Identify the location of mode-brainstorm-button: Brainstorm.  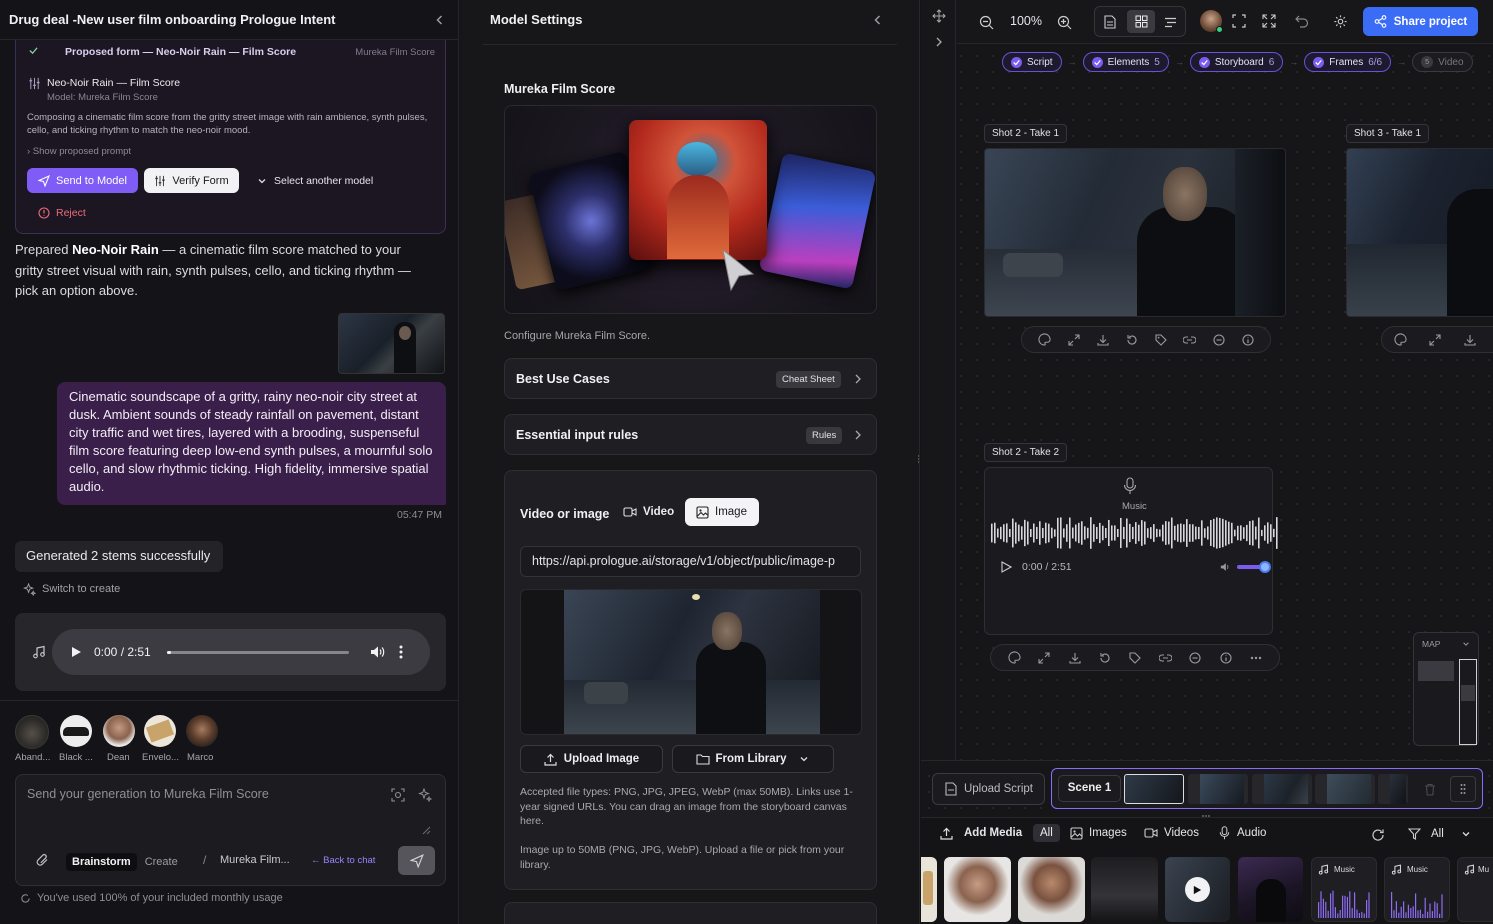
(101, 861).